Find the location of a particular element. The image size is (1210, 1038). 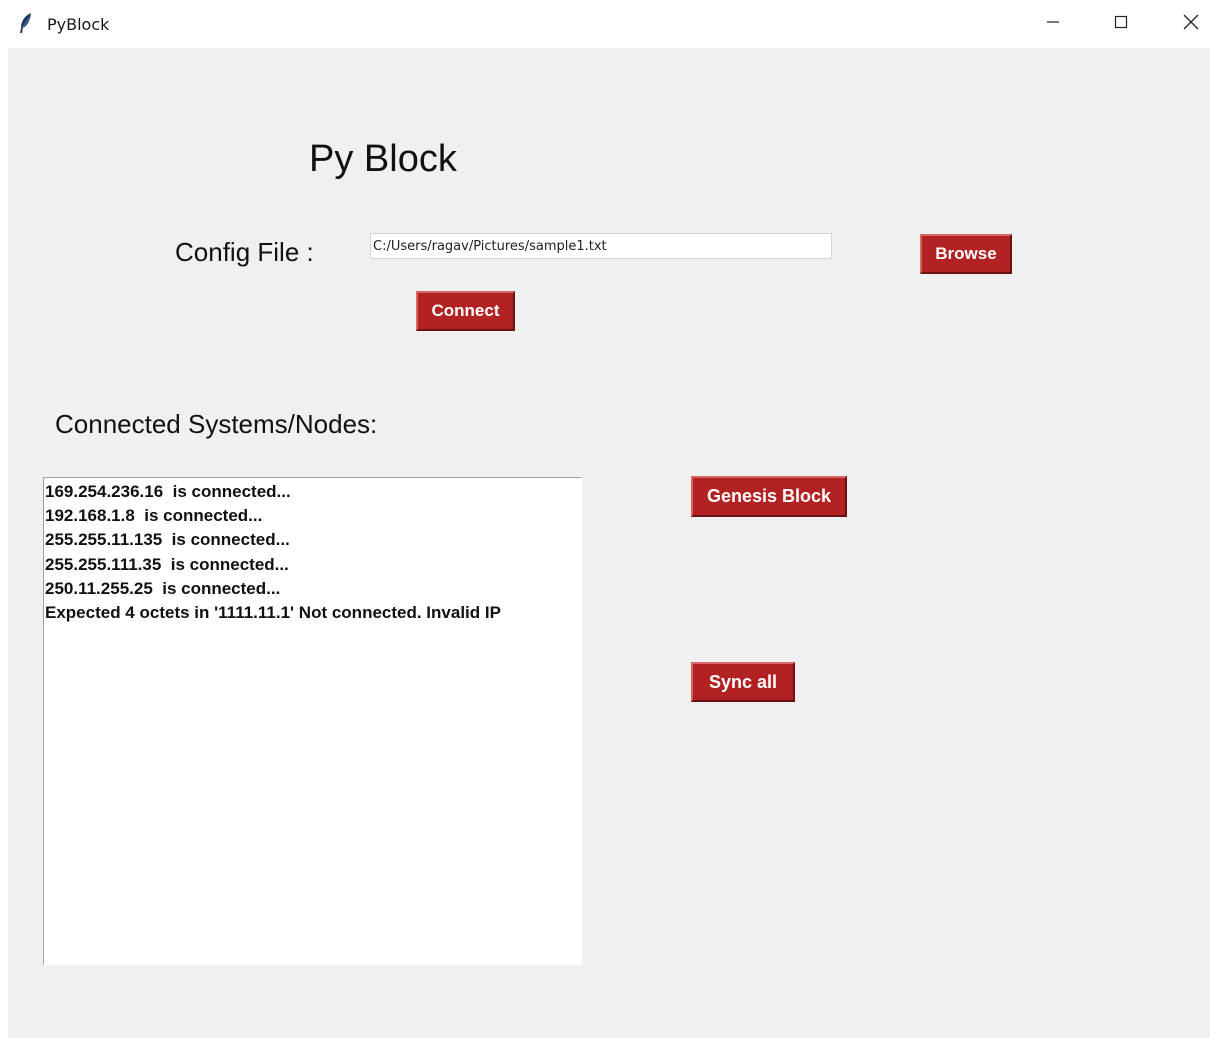

close-icon is located at coordinates (1191, 24).